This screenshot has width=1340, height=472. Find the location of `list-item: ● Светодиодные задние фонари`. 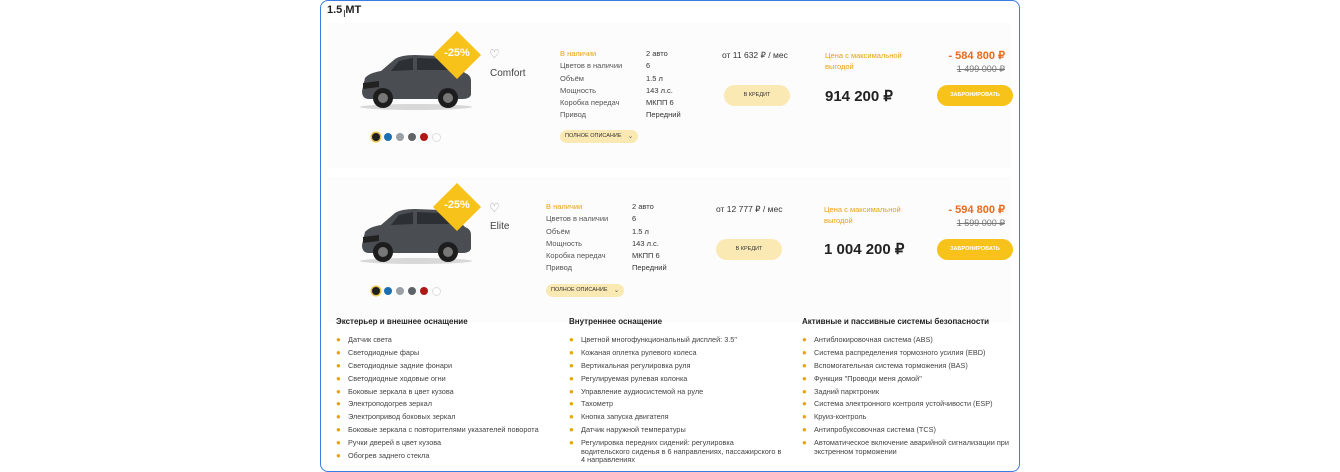

list-item: ● Светодиодные задние фонари is located at coordinates (394, 365).